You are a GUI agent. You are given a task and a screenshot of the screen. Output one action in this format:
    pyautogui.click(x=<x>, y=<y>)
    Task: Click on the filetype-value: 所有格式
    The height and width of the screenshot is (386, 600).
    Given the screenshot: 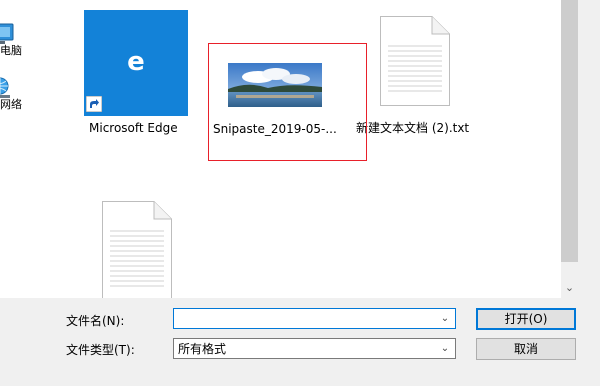 What is the action you would take?
    pyautogui.click(x=202, y=349)
    